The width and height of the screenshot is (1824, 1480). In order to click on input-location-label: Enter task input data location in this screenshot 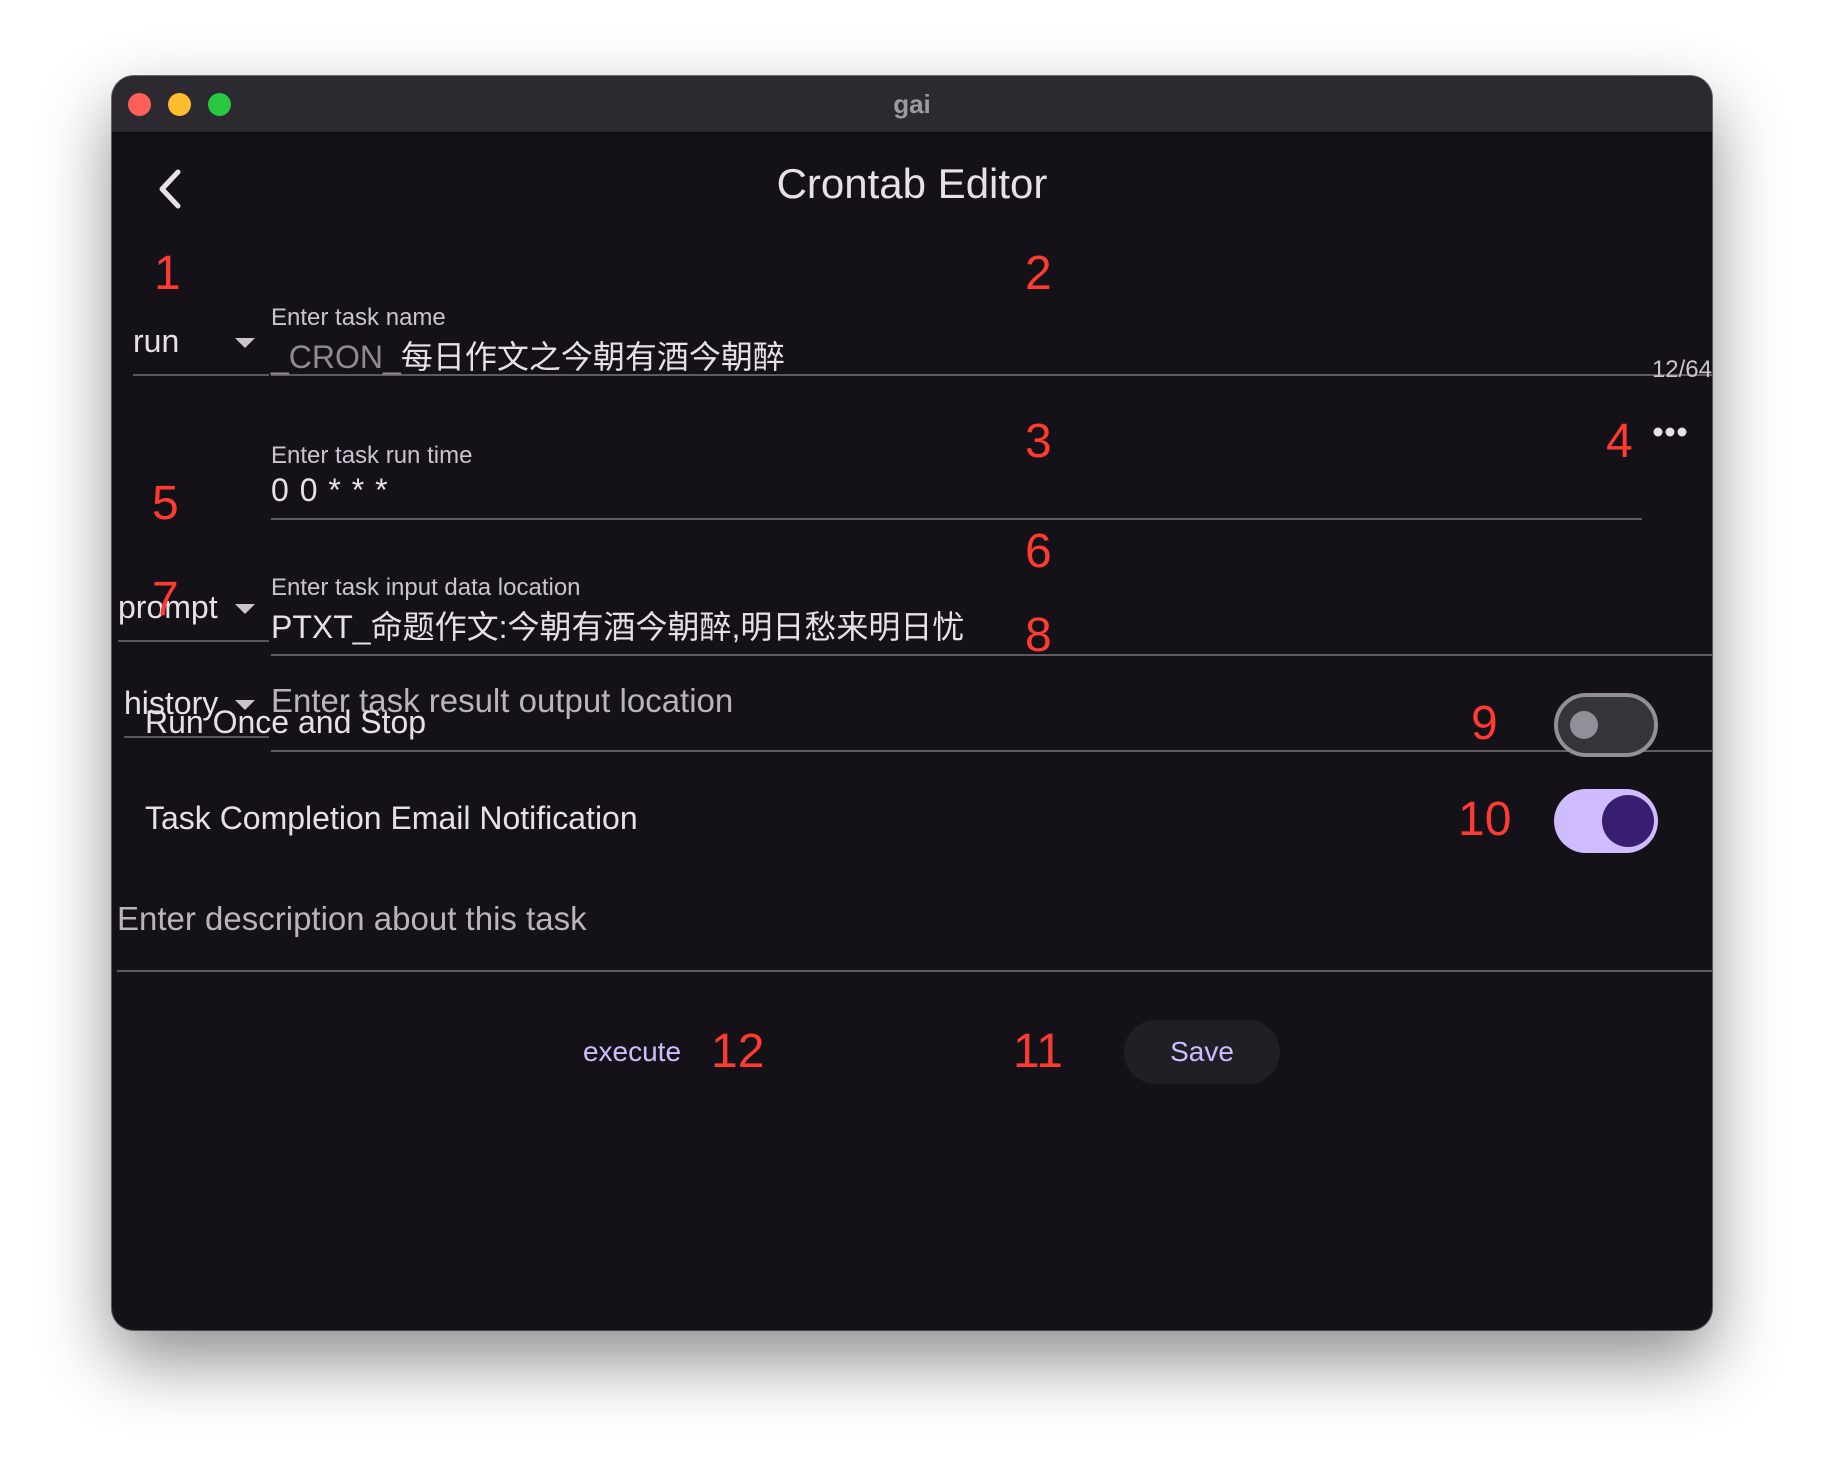, I will do `click(426, 587)`.